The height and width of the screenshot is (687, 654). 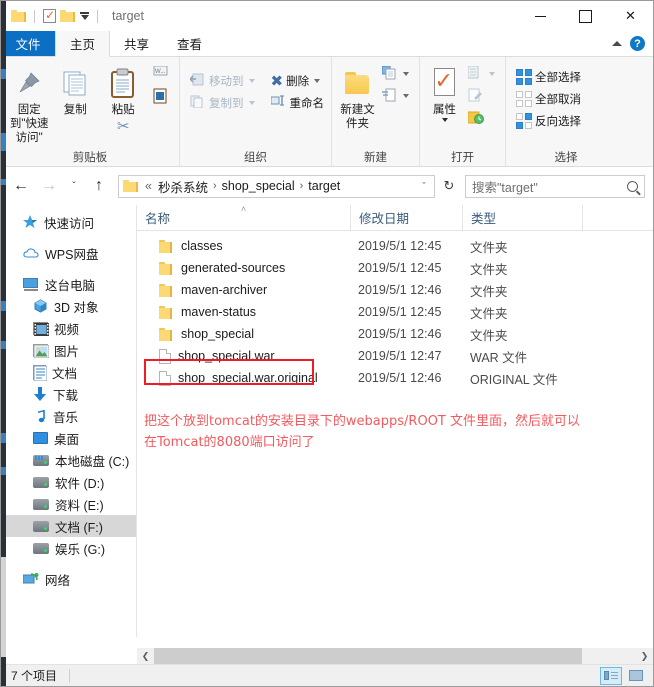 I want to click on tab-home: 主页, so click(x=83, y=44).